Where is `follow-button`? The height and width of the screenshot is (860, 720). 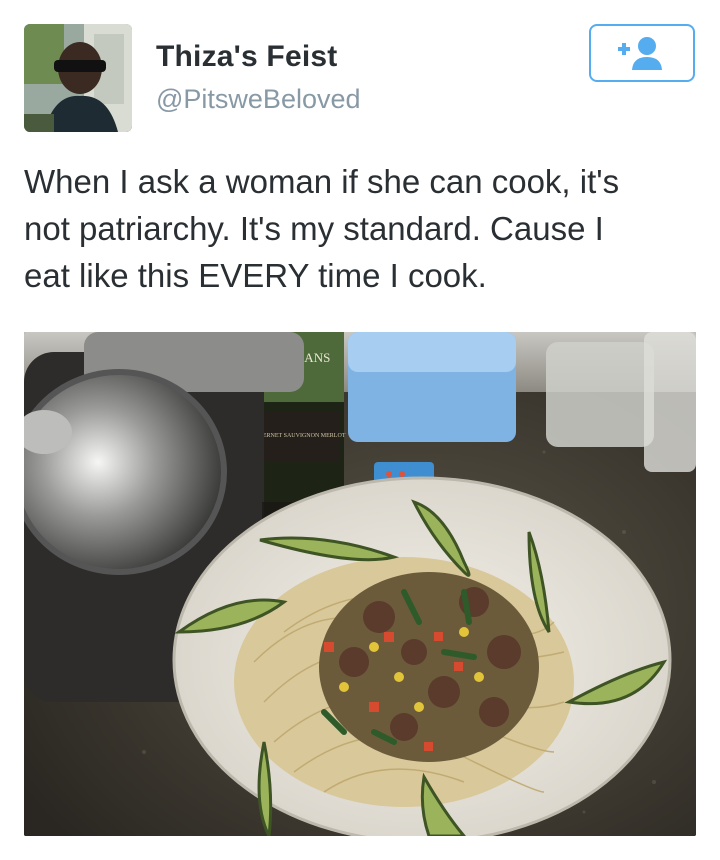
follow-button is located at coordinates (642, 53).